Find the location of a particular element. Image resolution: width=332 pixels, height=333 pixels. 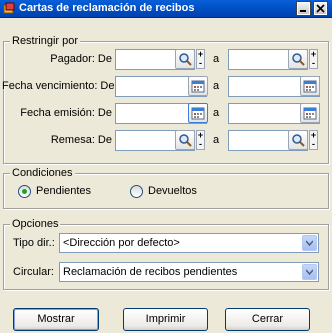

close-button is located at coordinates (320, 8).